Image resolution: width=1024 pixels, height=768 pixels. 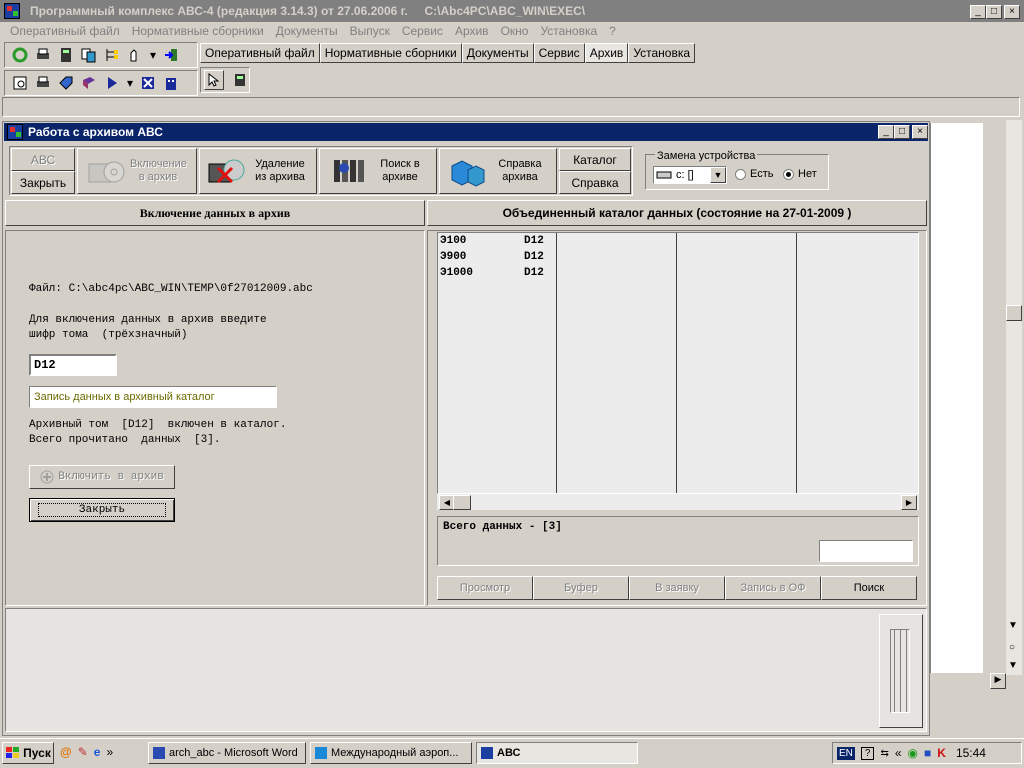 What do you see at coordinates (557, 753) in the screenshot?
I see `taskbar-task: АВС` at bounding box center [557, 753].